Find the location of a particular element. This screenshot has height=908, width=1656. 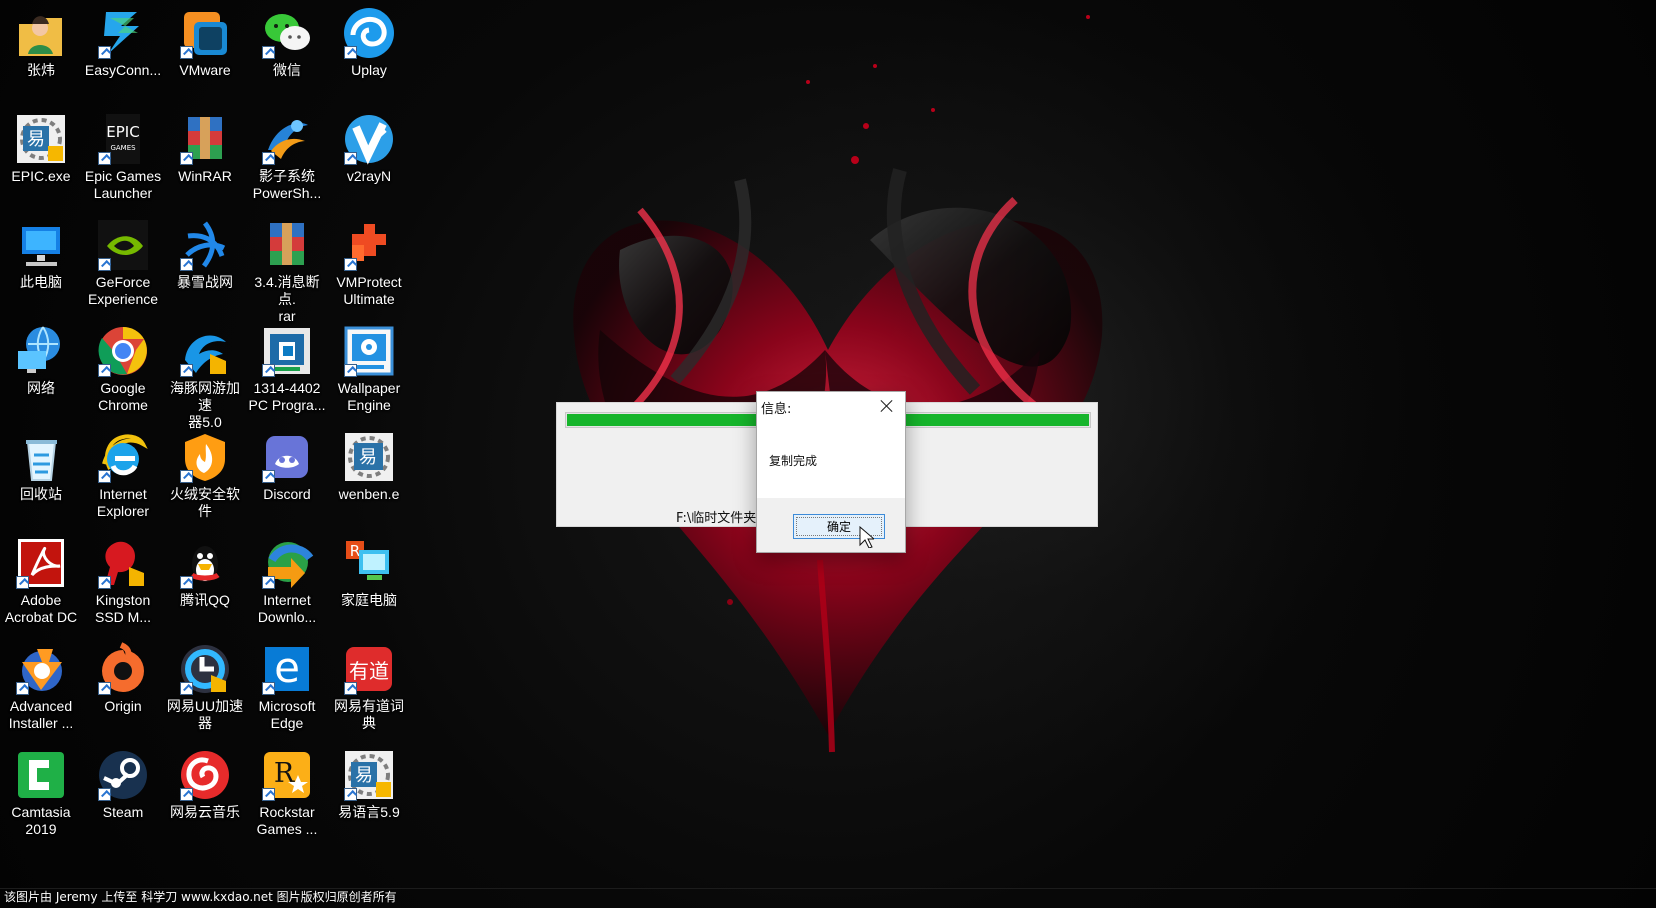

desktop-icon-vmware: VMware is located at coordinates (205, 48).